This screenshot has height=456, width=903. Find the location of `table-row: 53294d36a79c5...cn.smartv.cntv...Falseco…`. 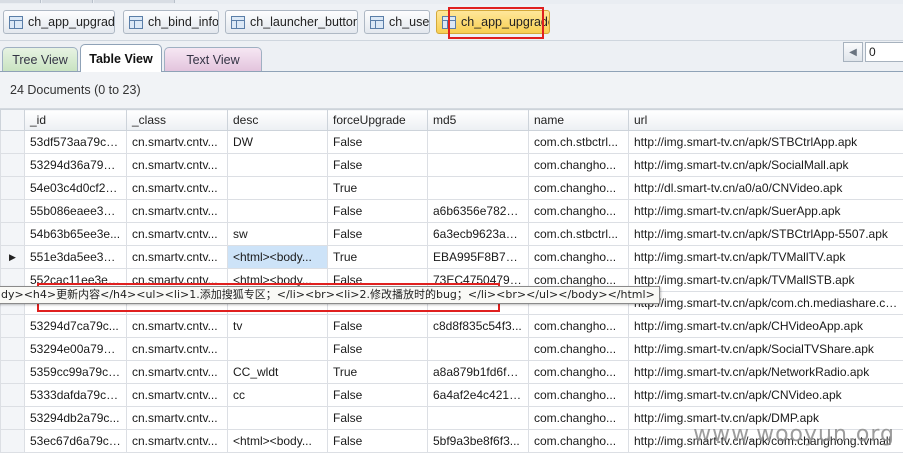

table-row: 53294d36a79c5...cn.smartv.cntv...Falseco… is located at coordinates (452, 165).